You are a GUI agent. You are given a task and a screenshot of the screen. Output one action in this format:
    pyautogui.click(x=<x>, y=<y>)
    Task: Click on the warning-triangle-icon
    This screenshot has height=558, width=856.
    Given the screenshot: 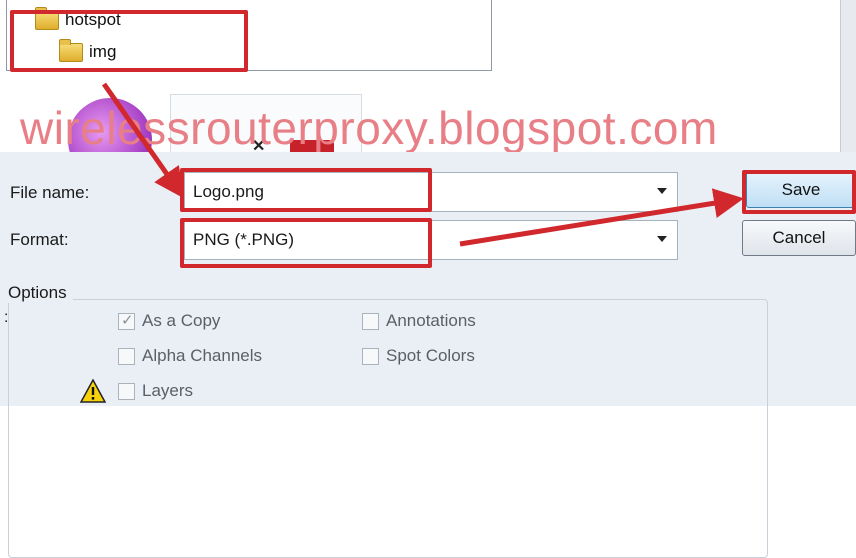 What is the action you would take?
    pyautogui.click(x=93, y=391)
    